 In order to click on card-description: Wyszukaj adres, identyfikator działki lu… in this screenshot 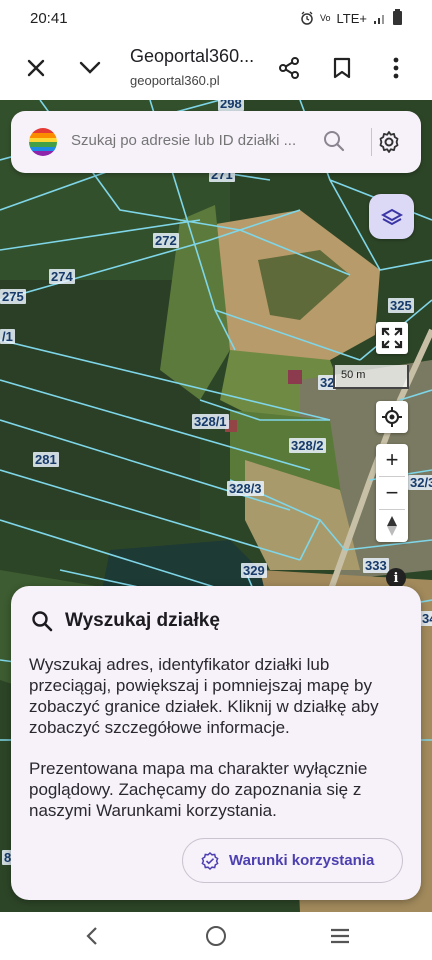, I will do `click(204, 696)`.